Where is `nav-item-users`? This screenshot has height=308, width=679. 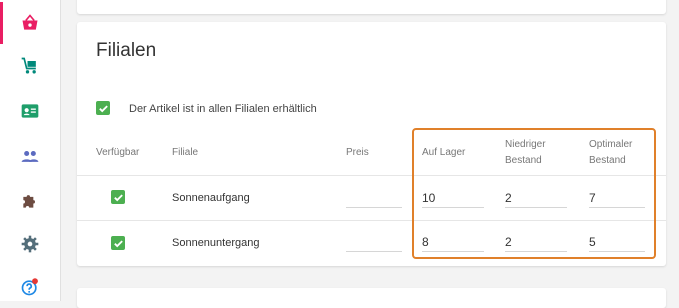
nav-item-users is located at coordinates (30, 156).